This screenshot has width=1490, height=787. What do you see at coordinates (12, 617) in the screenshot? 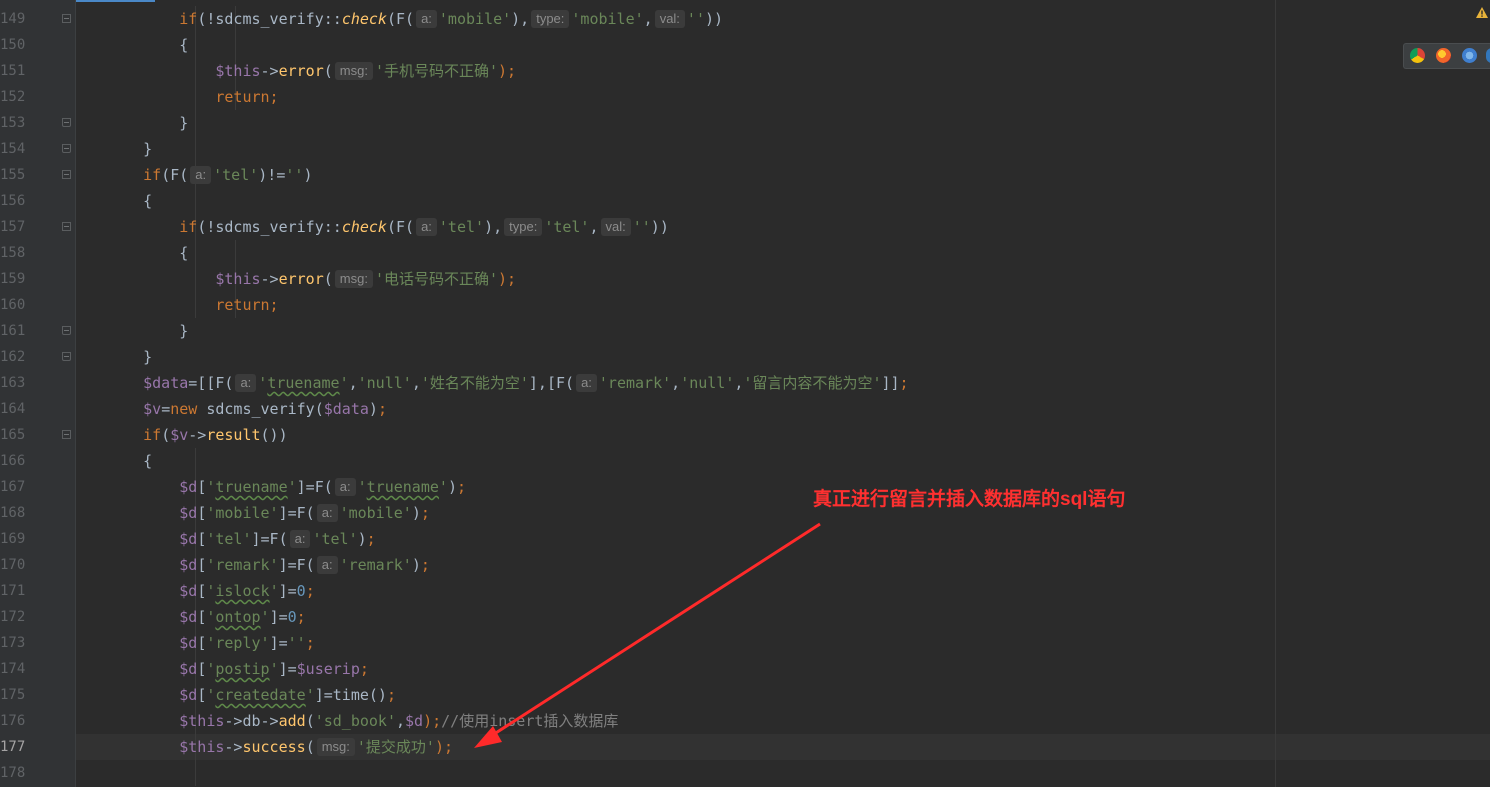
I see `line-number: 172` at bounding box center [12, 617].